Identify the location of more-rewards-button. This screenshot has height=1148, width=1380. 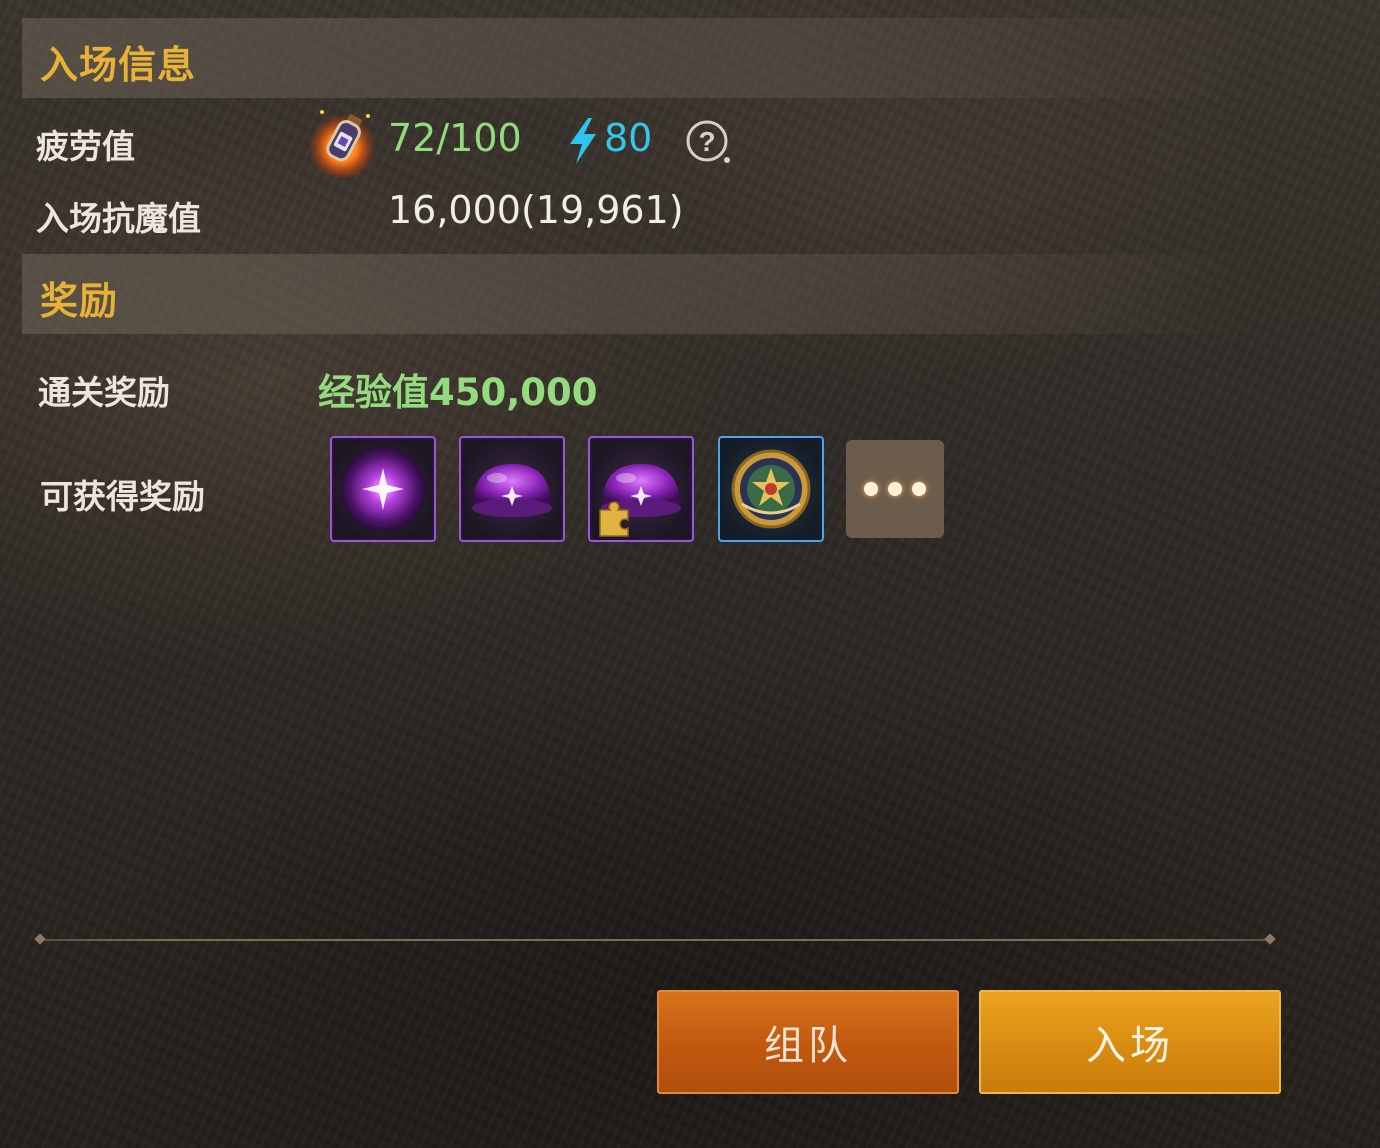
(895, 489).